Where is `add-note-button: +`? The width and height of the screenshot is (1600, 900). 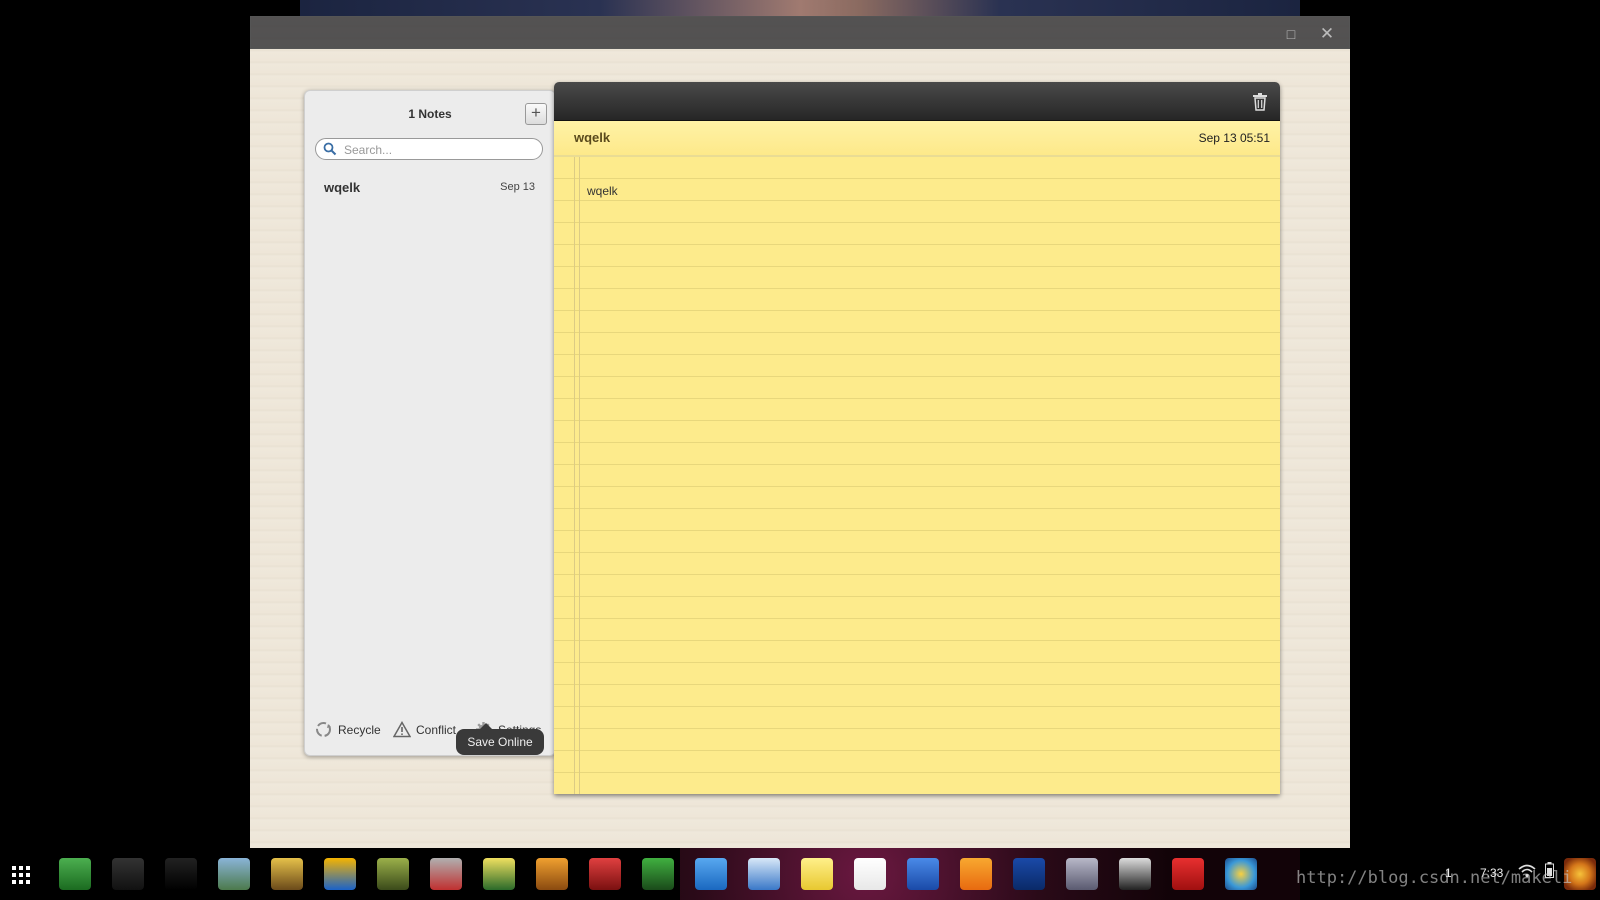 add-note-button: + is located at coordinates (536, 114).